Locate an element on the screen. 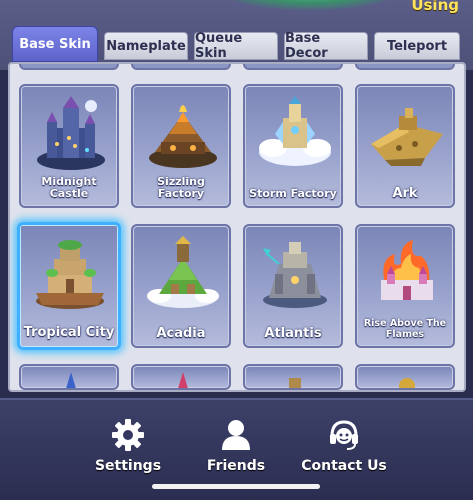  ark-icon is located at coordinates (407, 137).